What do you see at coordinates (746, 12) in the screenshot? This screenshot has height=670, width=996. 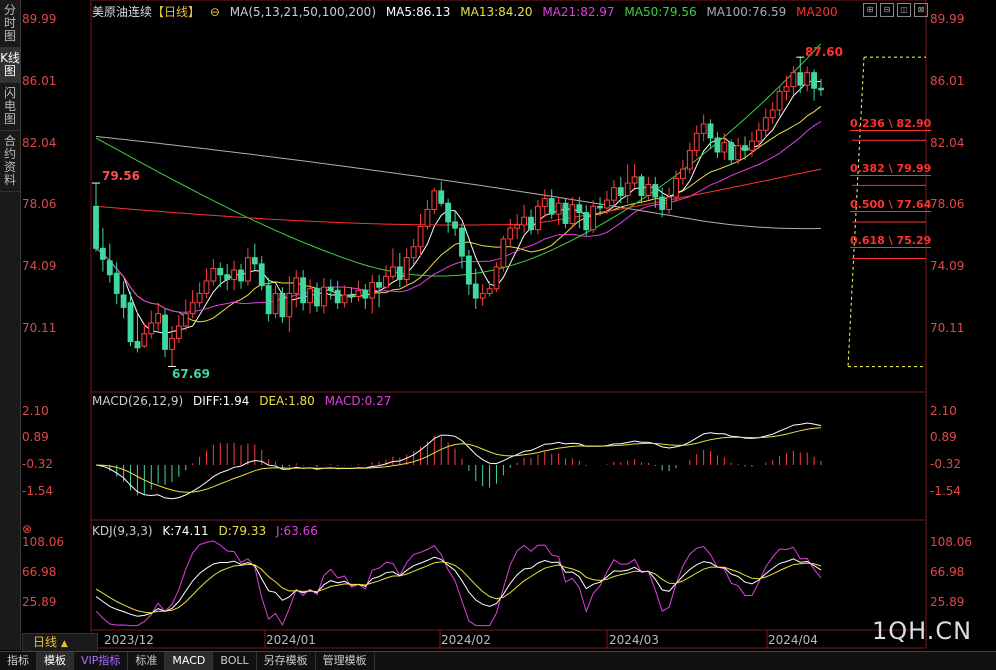 I see `ma100-value: MA100:76.59` at bounding box center [746, 12].